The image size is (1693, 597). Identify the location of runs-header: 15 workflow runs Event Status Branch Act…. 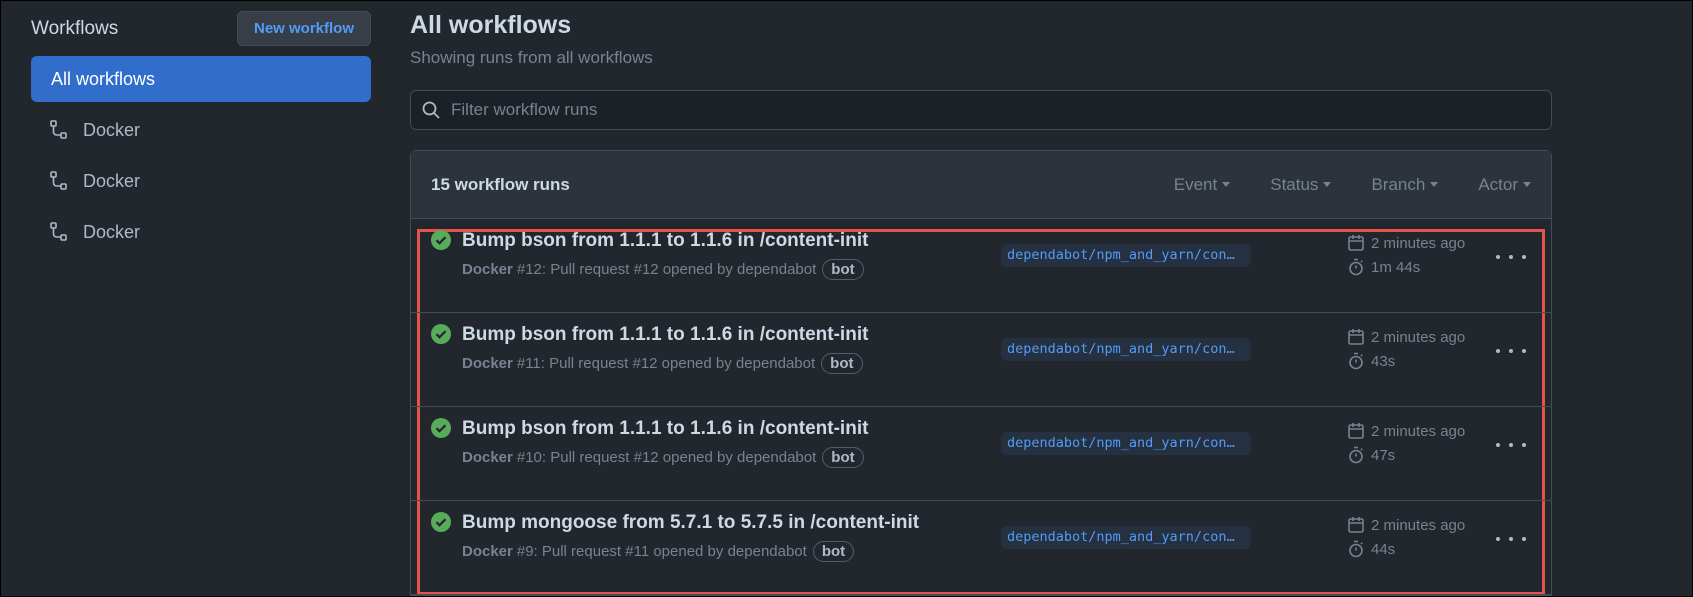
(981, 185).